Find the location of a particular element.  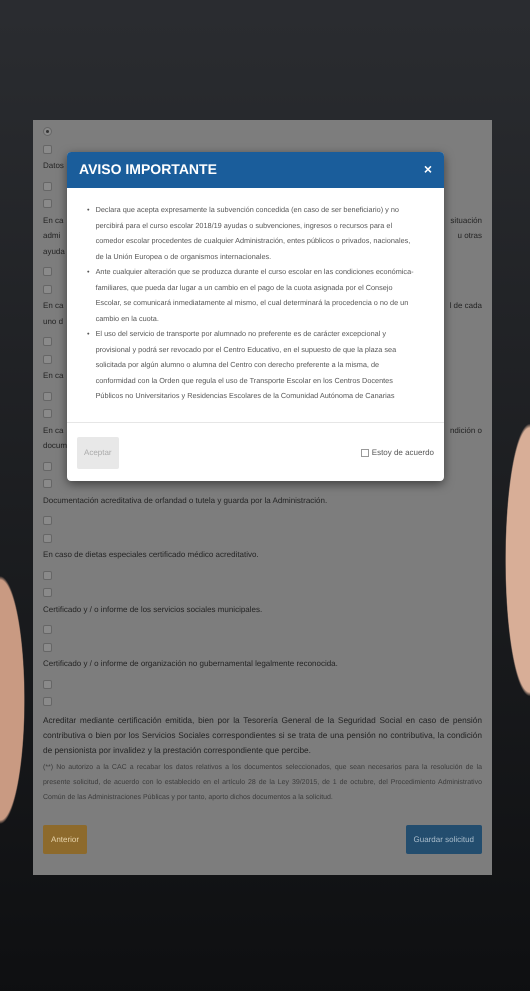

agree-checkbox is located at coordinates (364, 452).